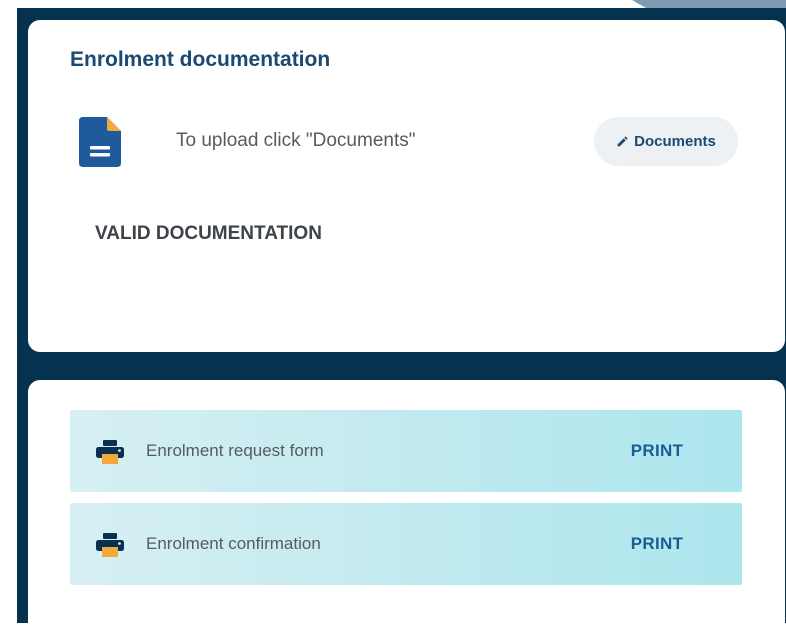 The image size is (786, 625). I want to click on section-title: Enrolment documentation, so click(200, 59).